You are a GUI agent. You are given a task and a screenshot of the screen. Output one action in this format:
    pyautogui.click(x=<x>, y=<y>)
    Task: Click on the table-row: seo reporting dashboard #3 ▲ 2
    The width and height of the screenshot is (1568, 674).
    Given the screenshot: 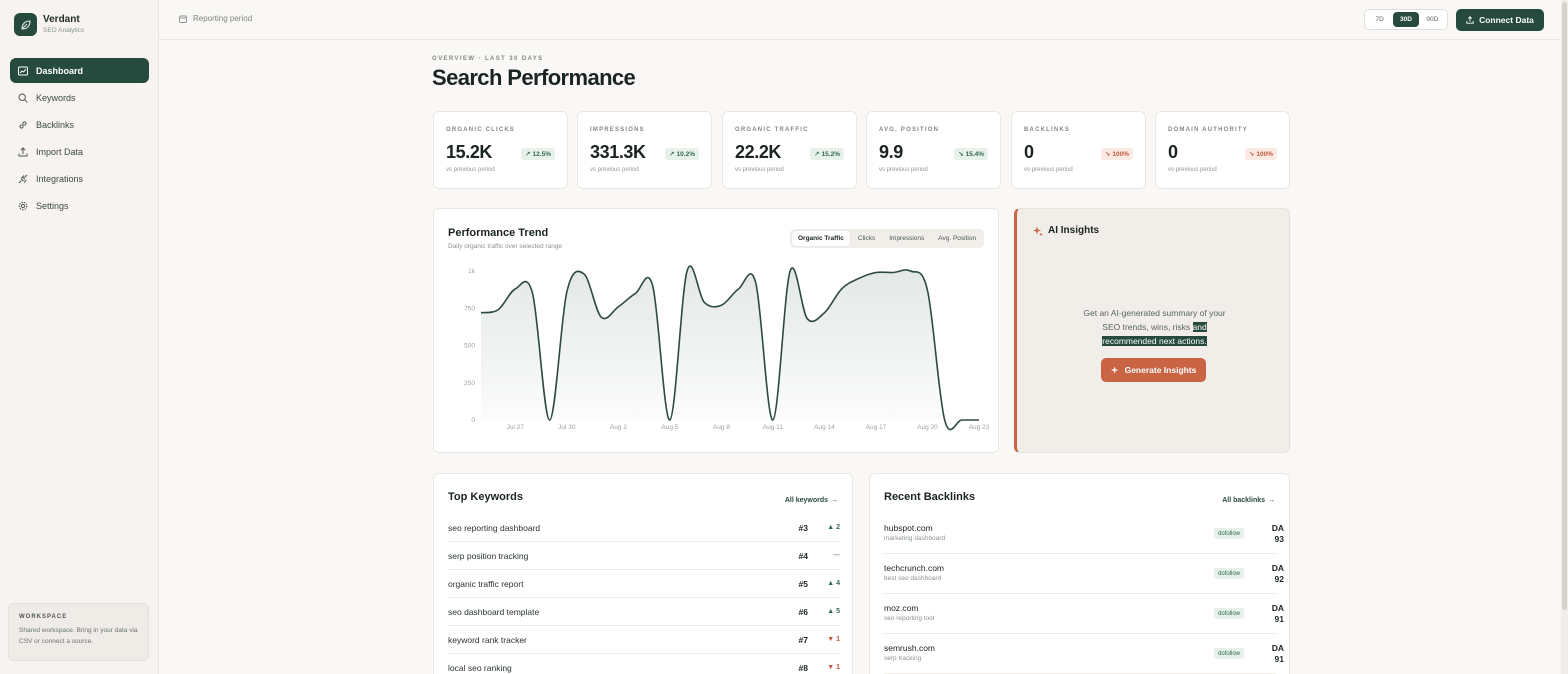 What is the action you would take?
    pyautogui.click(x=644, y=528)
    